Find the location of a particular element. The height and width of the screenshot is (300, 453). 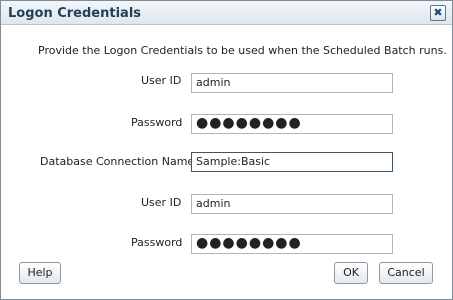

ok-button: OK is located at coordinates (351, 273).